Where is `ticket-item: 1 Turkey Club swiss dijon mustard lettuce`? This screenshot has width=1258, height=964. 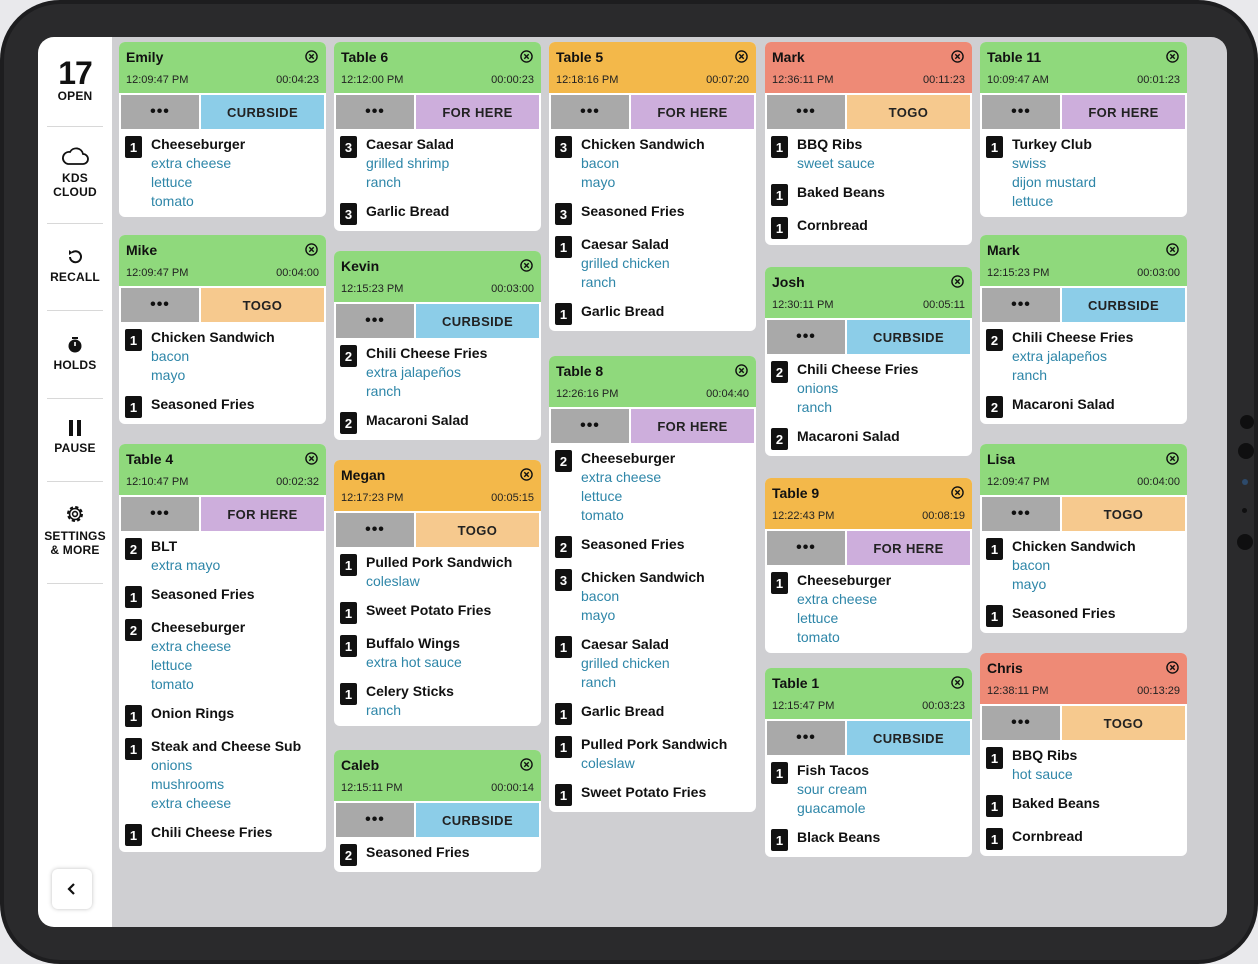 ticket-item: 1 Turkey Club swiss dijon mustard lettuce is located at coordinates (1083, 173).